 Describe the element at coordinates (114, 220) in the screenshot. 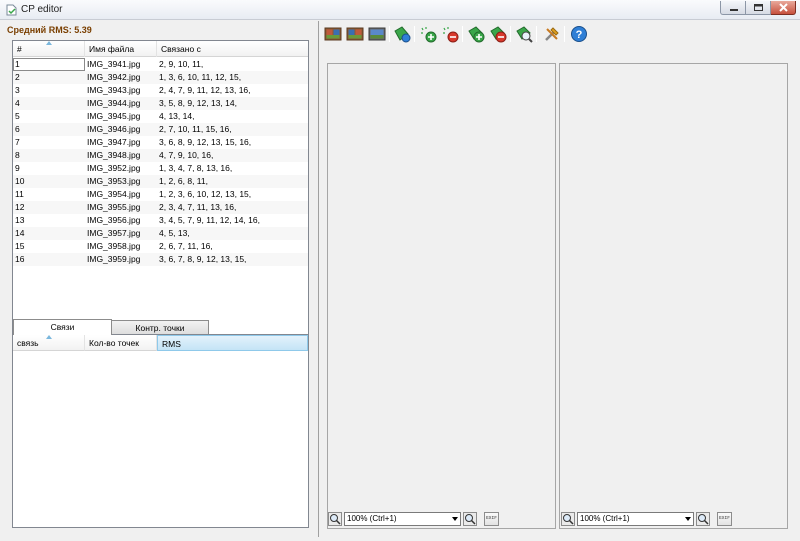

I see `cell-filename: IMG_3956.jpg` at that location.